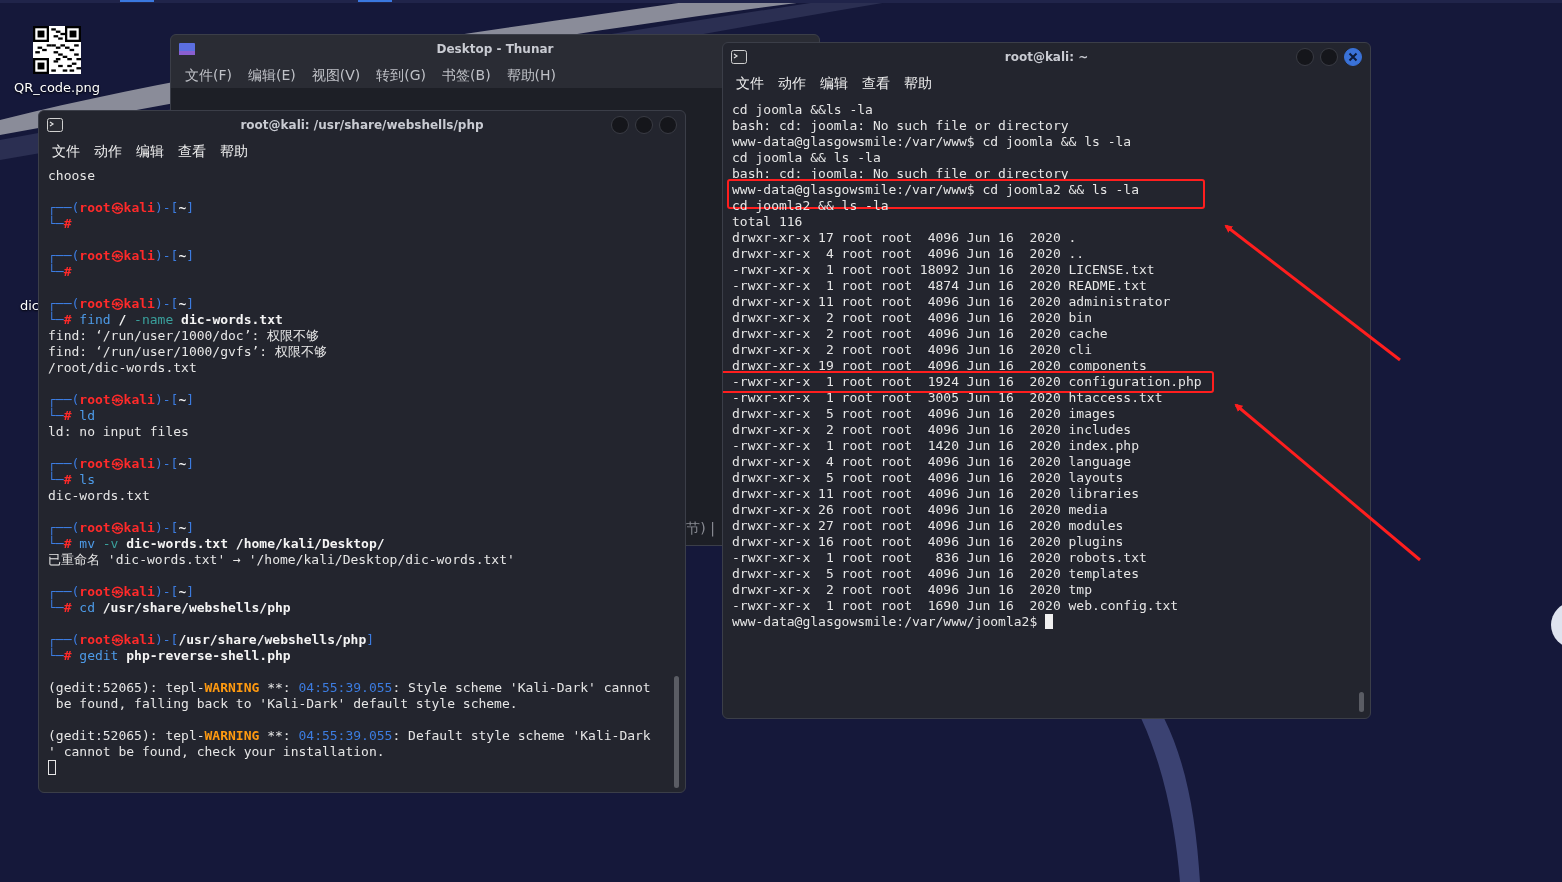 The height and width of the screenshot is (882, 1562). Describe the element at coordinates (169, 655) in the screenshot. I see `terminal-line: └─# gedit php-reverse-shell.php` at that location.